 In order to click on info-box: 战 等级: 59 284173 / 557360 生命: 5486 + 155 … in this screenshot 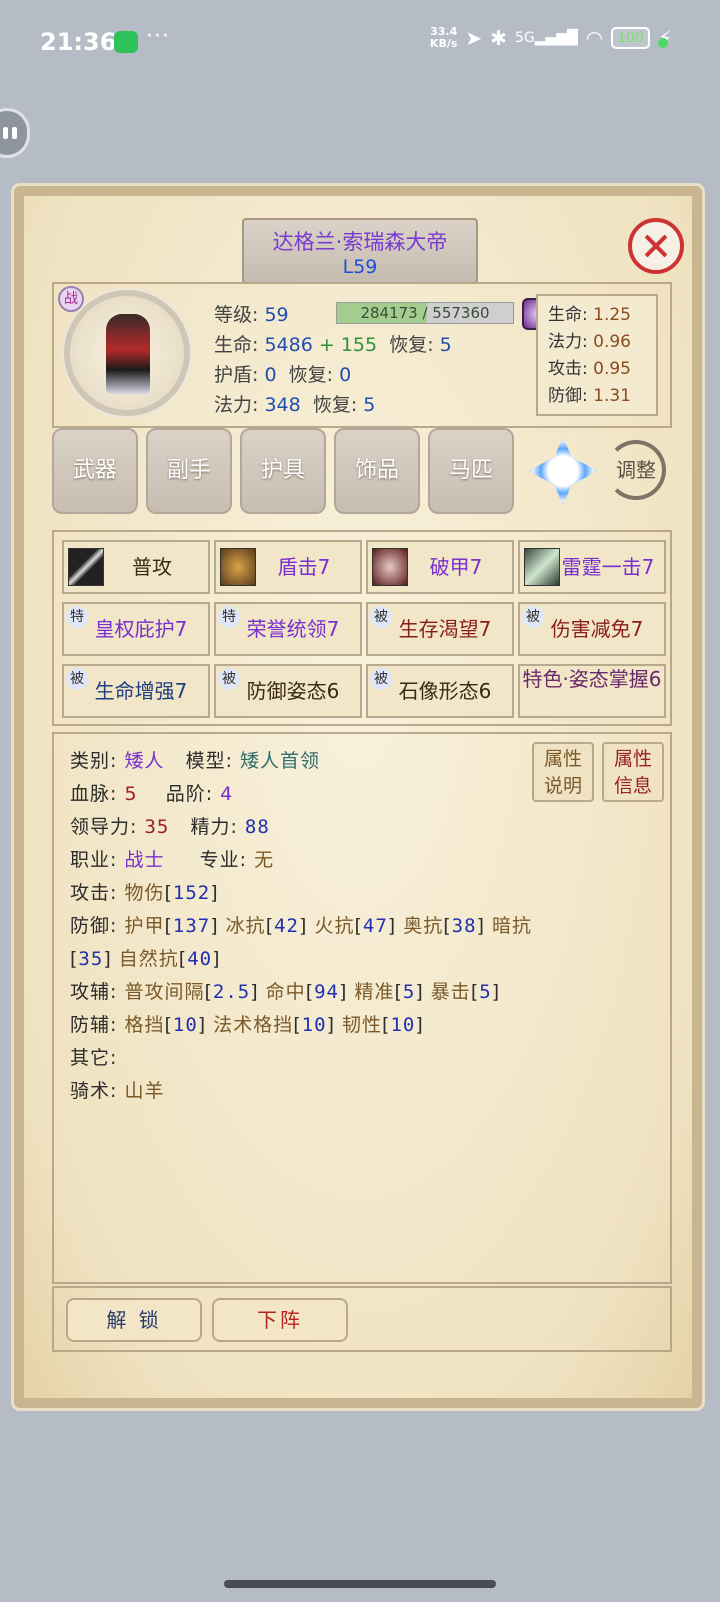, I will do `click(362, 355)`.